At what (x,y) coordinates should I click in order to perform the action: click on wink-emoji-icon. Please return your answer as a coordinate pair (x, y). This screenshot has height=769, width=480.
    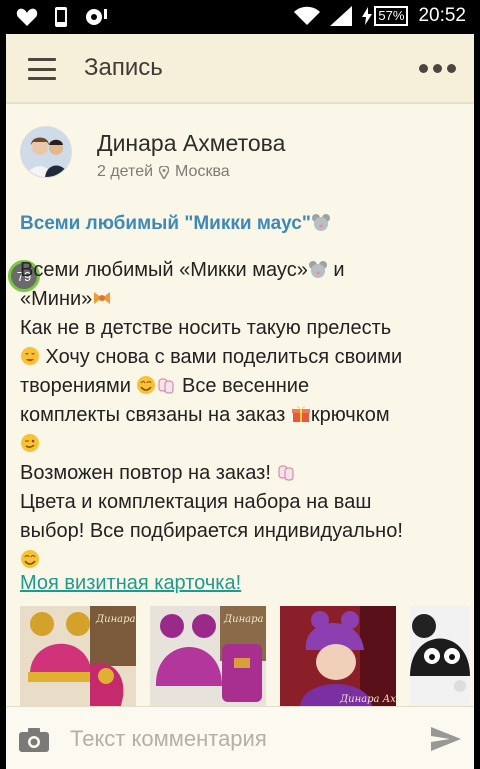
    Looking at the image, I should click on (30, 443).